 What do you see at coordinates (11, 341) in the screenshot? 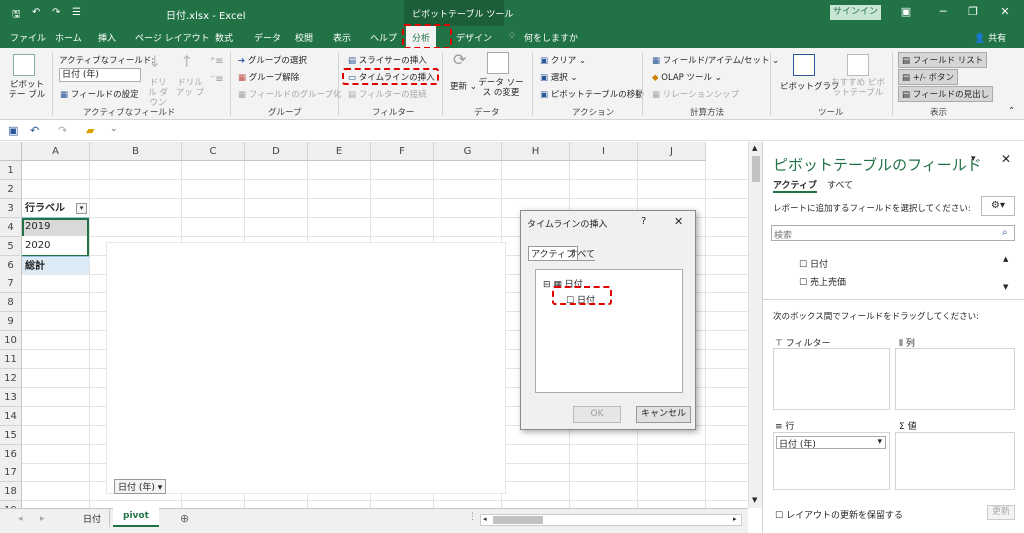
I see `row-header-10: 10` at bounding box center [11, 341].